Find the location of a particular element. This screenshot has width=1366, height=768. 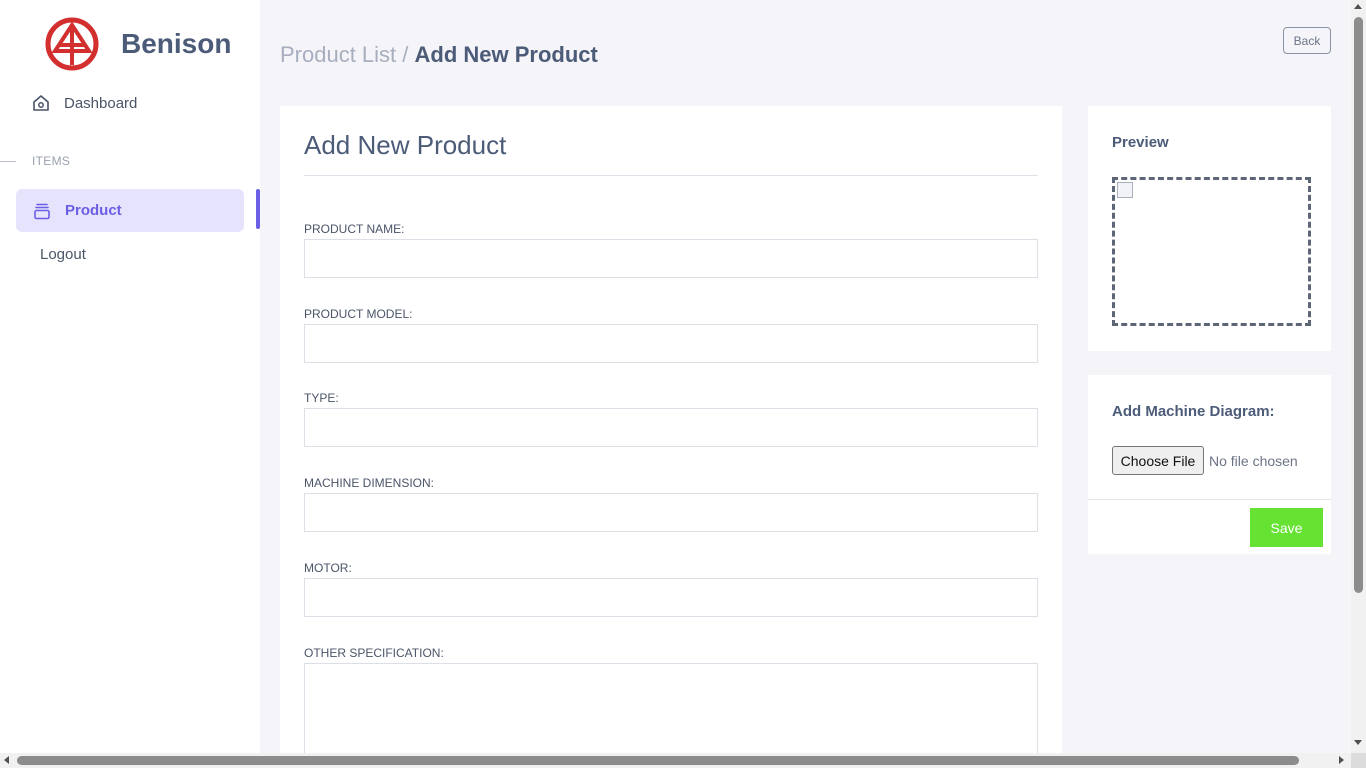

save-button: Save is located at coordinates (1286, 527).